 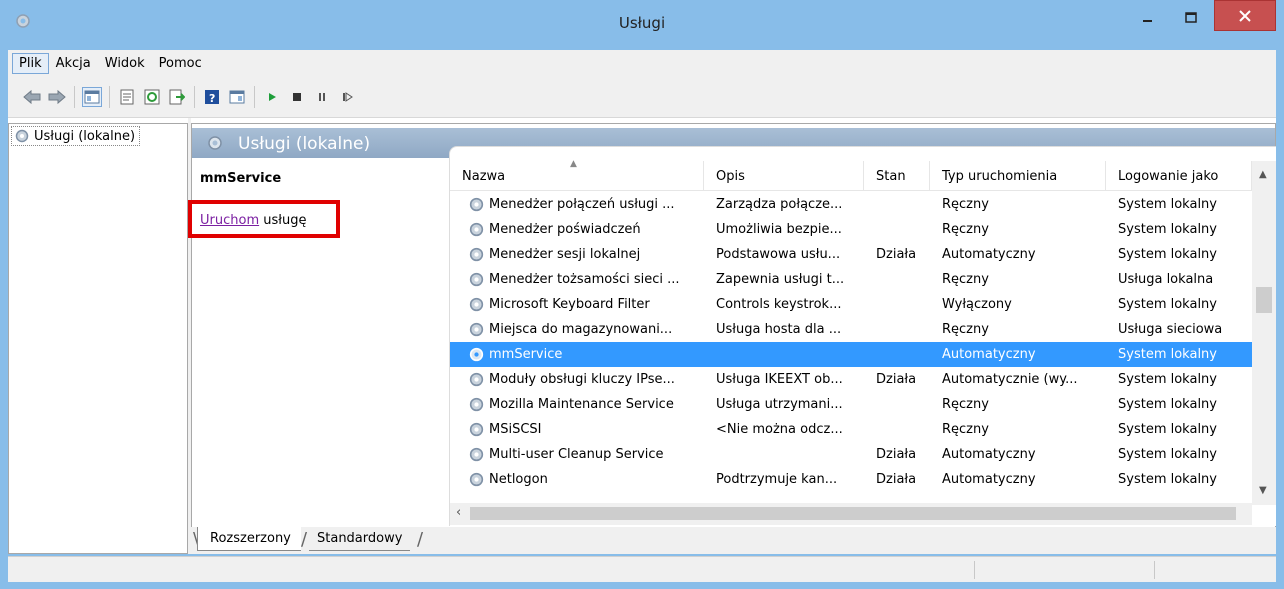 I want to click on selected-service-name: mmService, so click(x=241, y=178).